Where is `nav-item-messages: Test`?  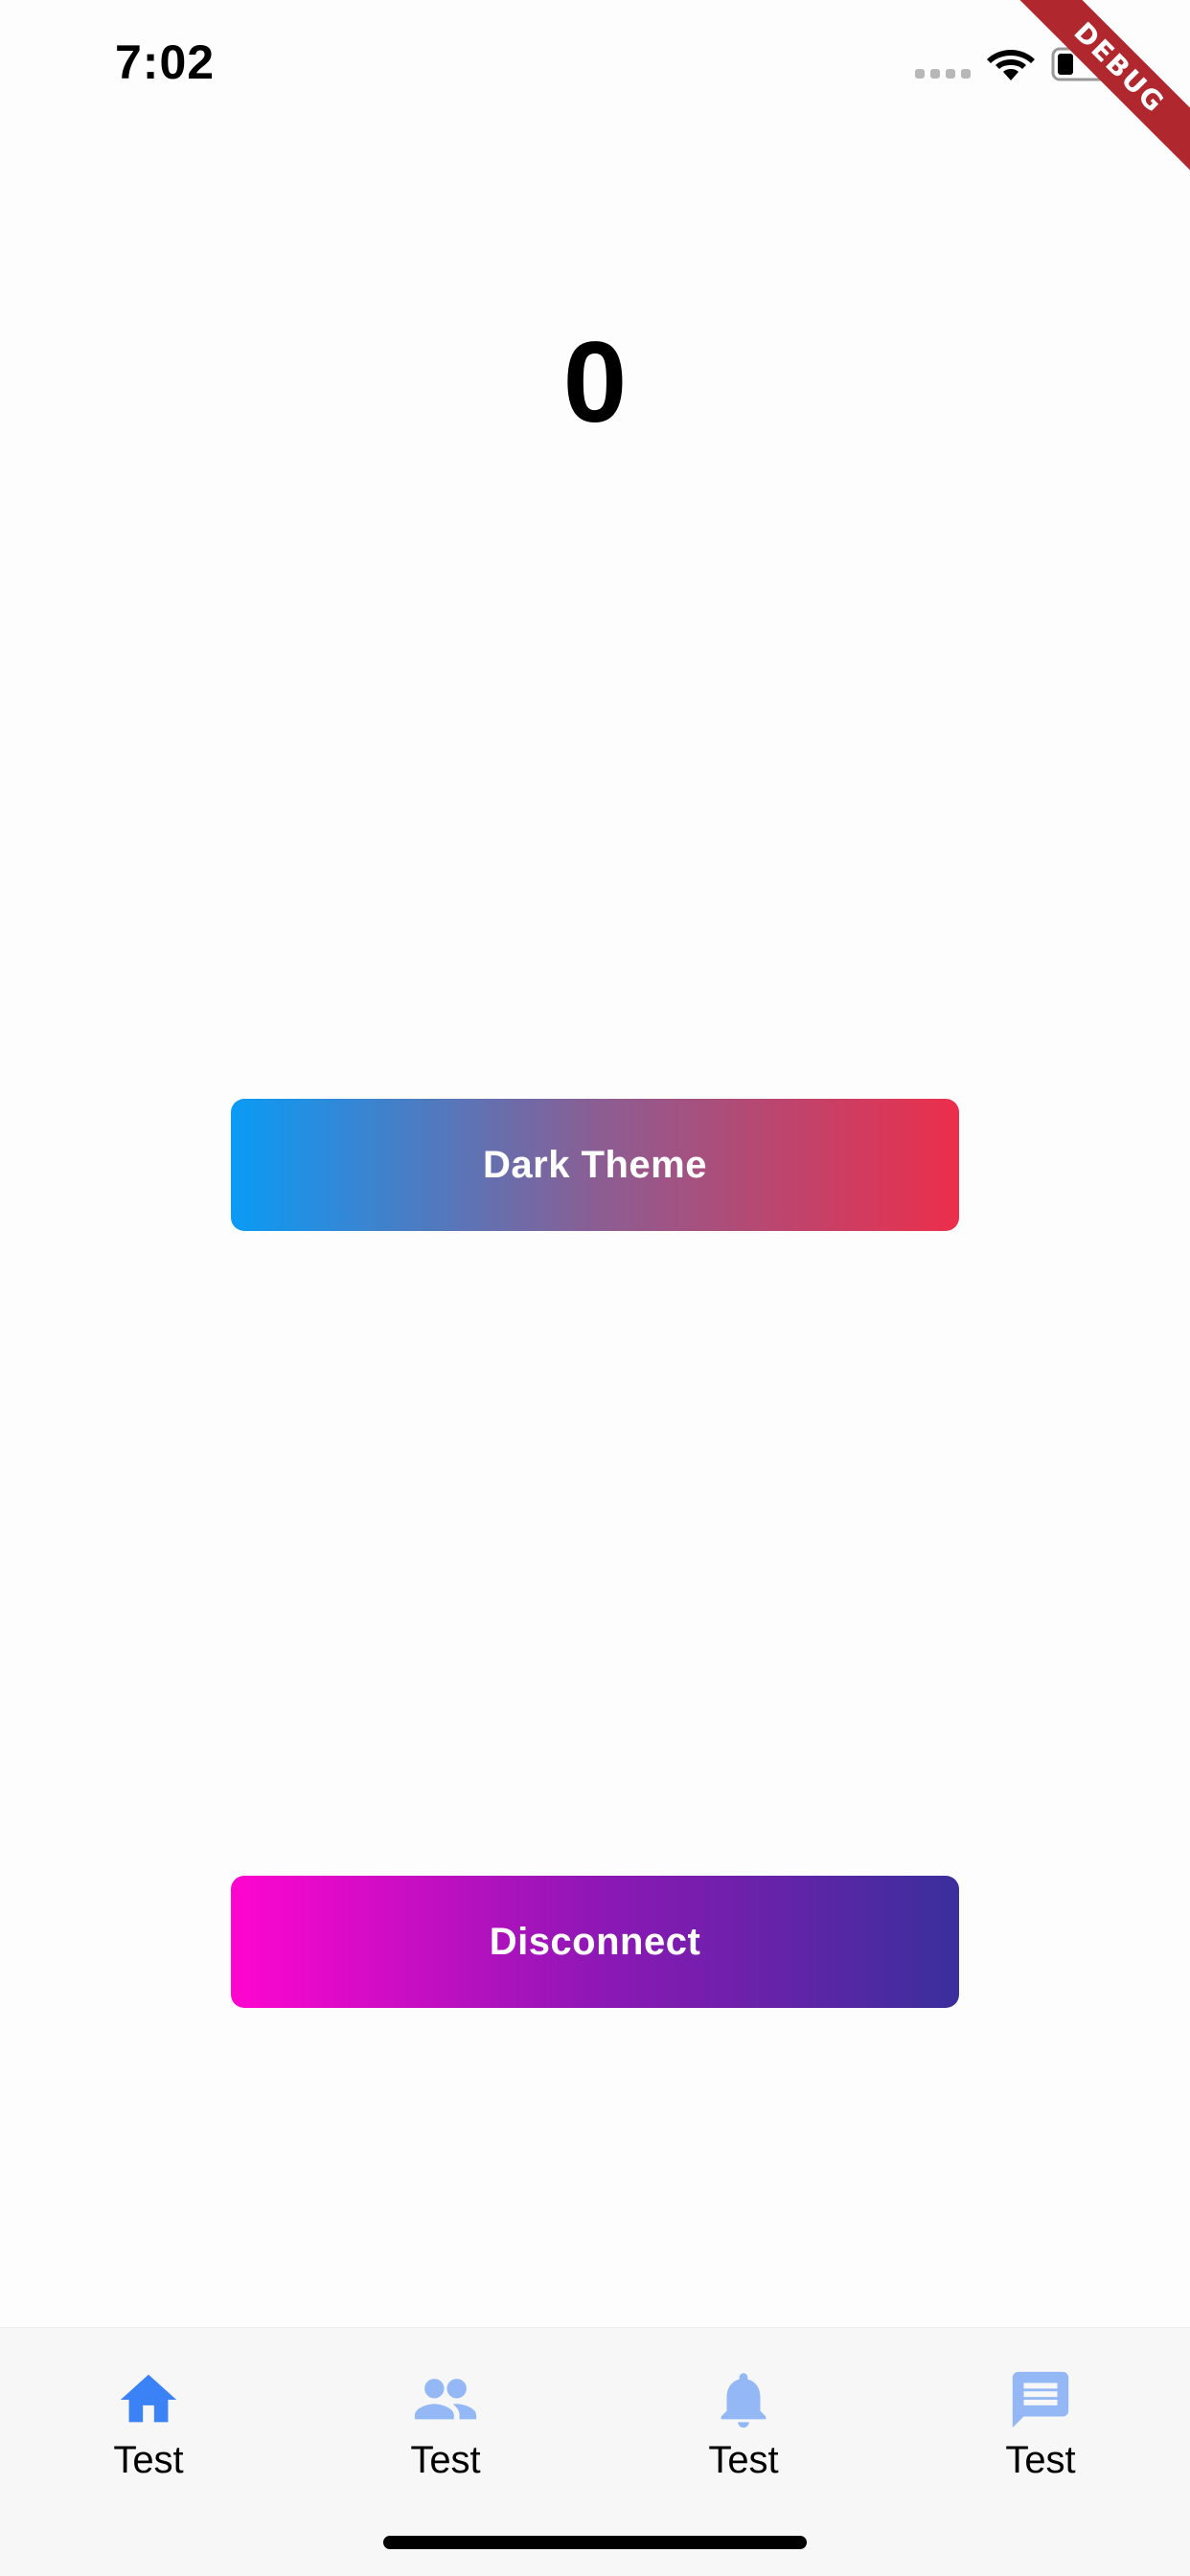 nav-item-messages: Test is located at coordinates (1040, 2438).